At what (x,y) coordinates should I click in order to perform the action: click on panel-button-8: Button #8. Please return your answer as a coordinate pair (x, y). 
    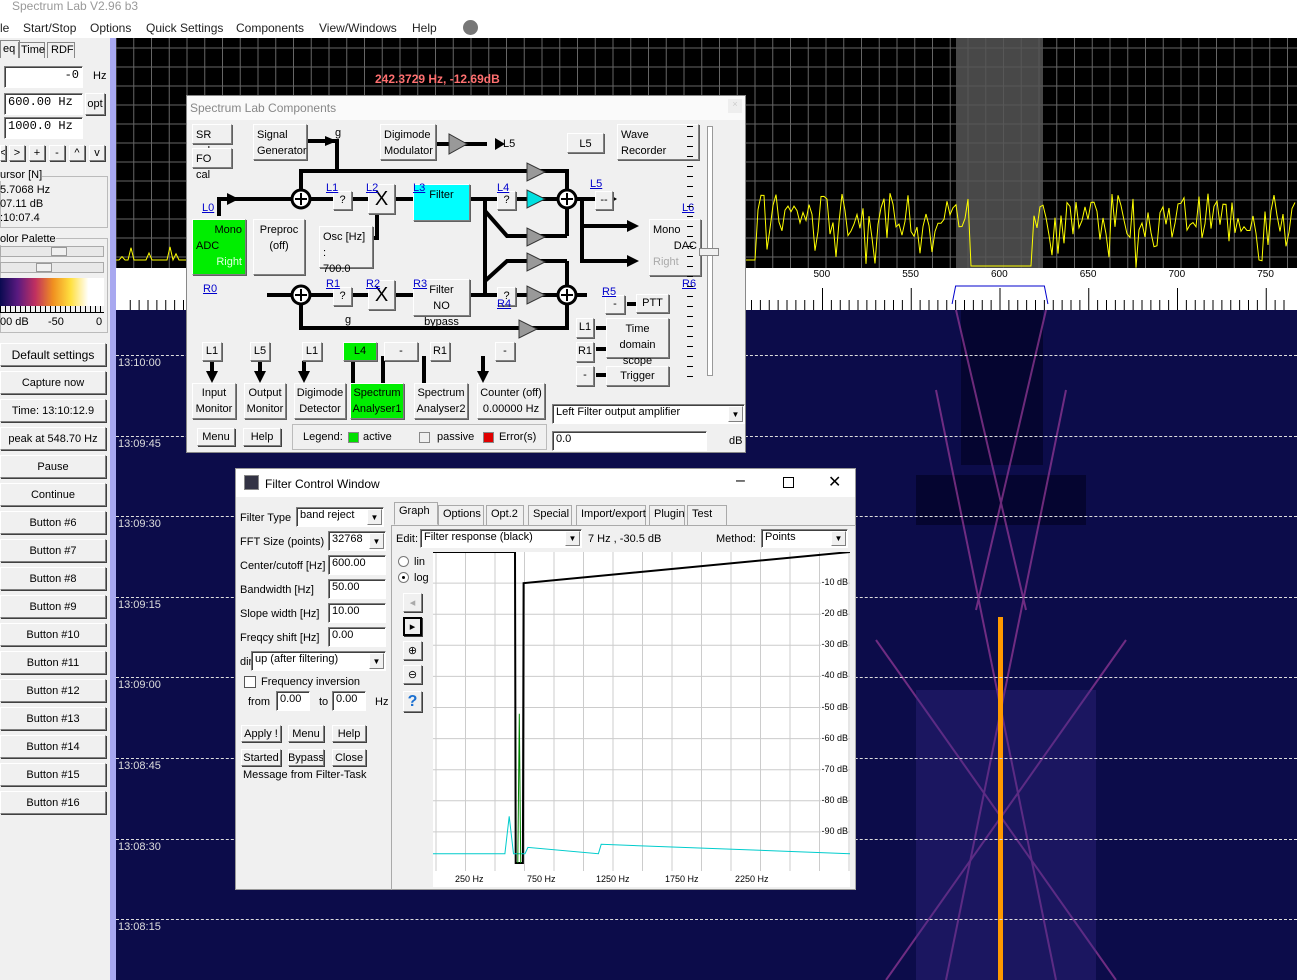
    Looking at the image, I should click on (53, 578).